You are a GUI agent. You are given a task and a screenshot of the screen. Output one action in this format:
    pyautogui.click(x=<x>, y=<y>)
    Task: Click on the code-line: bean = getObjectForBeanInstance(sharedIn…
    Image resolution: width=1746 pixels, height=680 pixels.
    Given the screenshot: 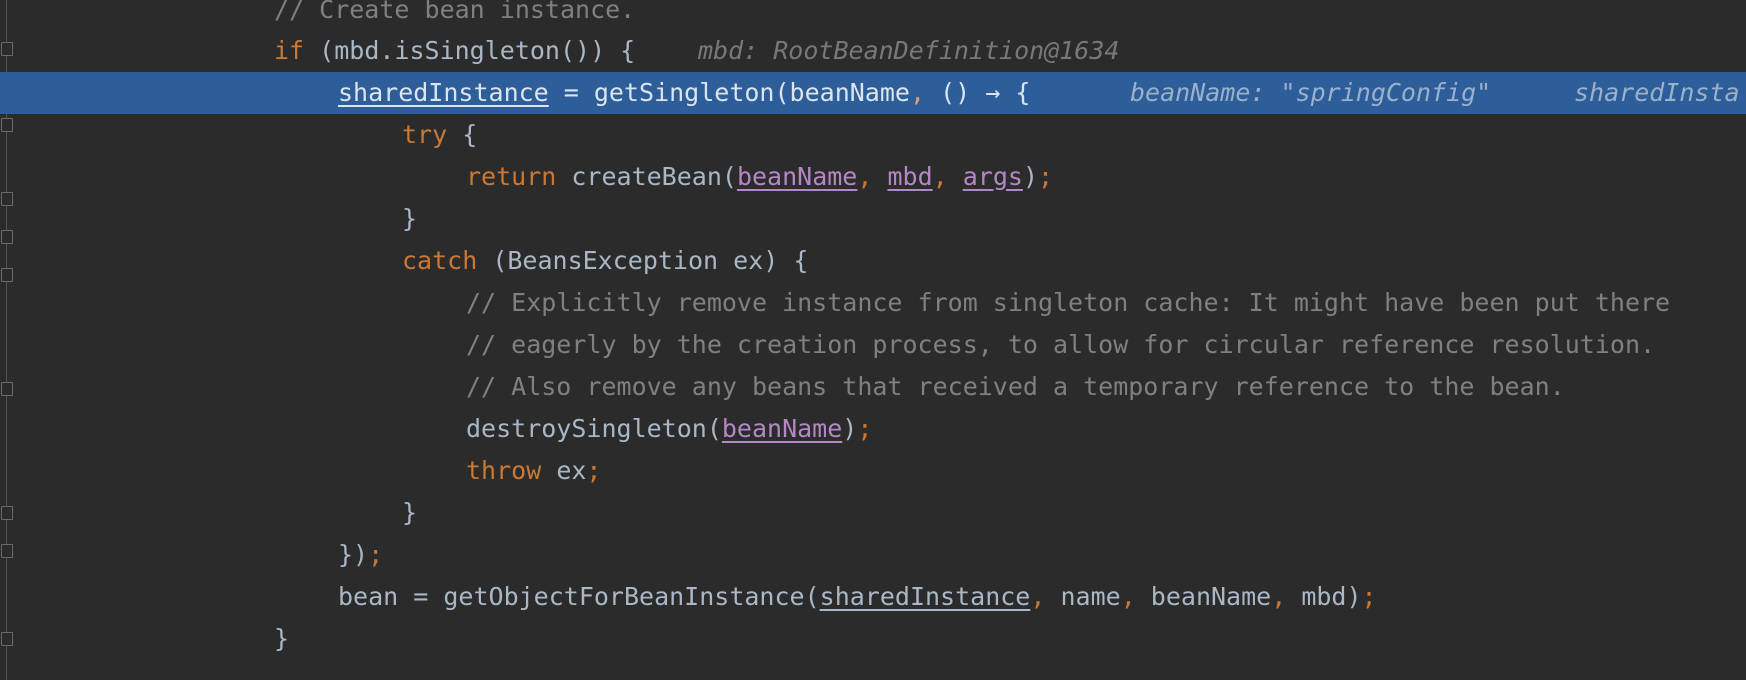 What is the action you would take?
    pyautogui.click(x=873, y=597)
    